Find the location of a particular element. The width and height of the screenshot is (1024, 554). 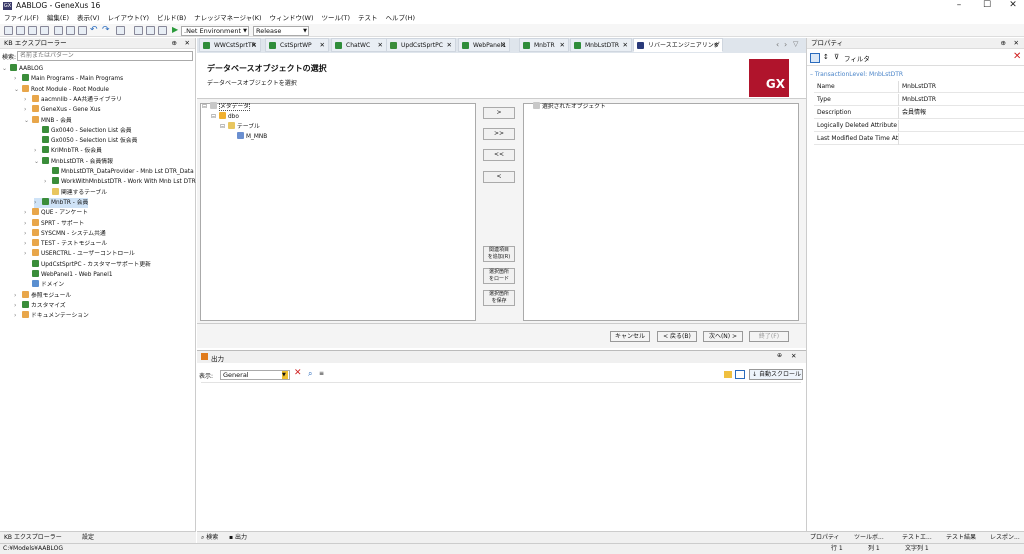

move-left-button: < is located at coordinates (499, 177).